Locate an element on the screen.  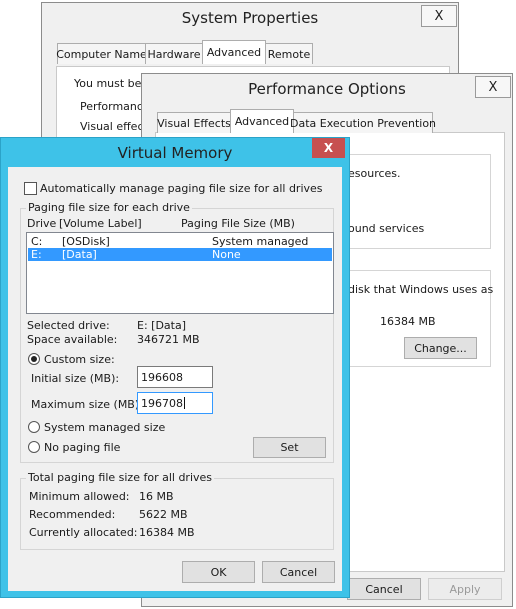
drive-letter: E: is located at coordinates (36, 254).